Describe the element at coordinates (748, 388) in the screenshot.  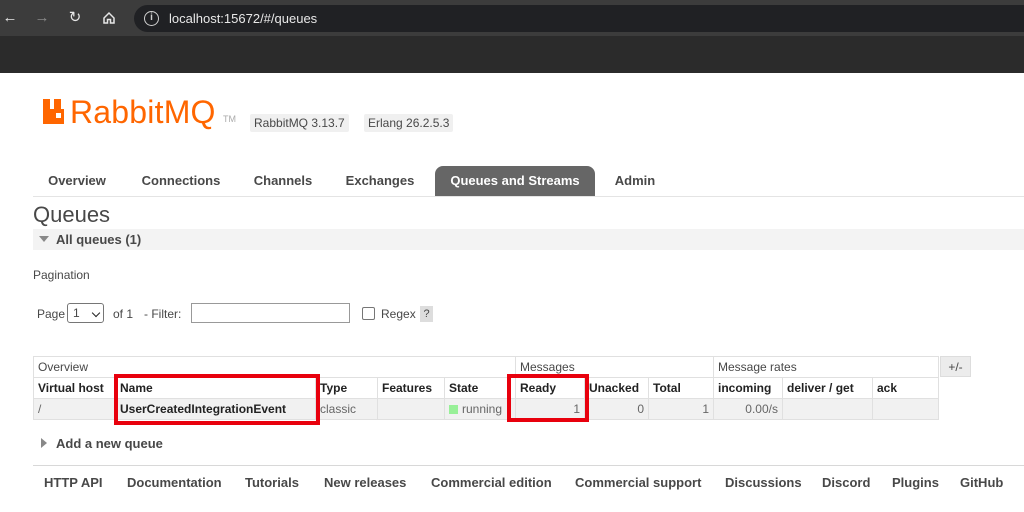
I see `column-header-incoming: incoming` at that location.